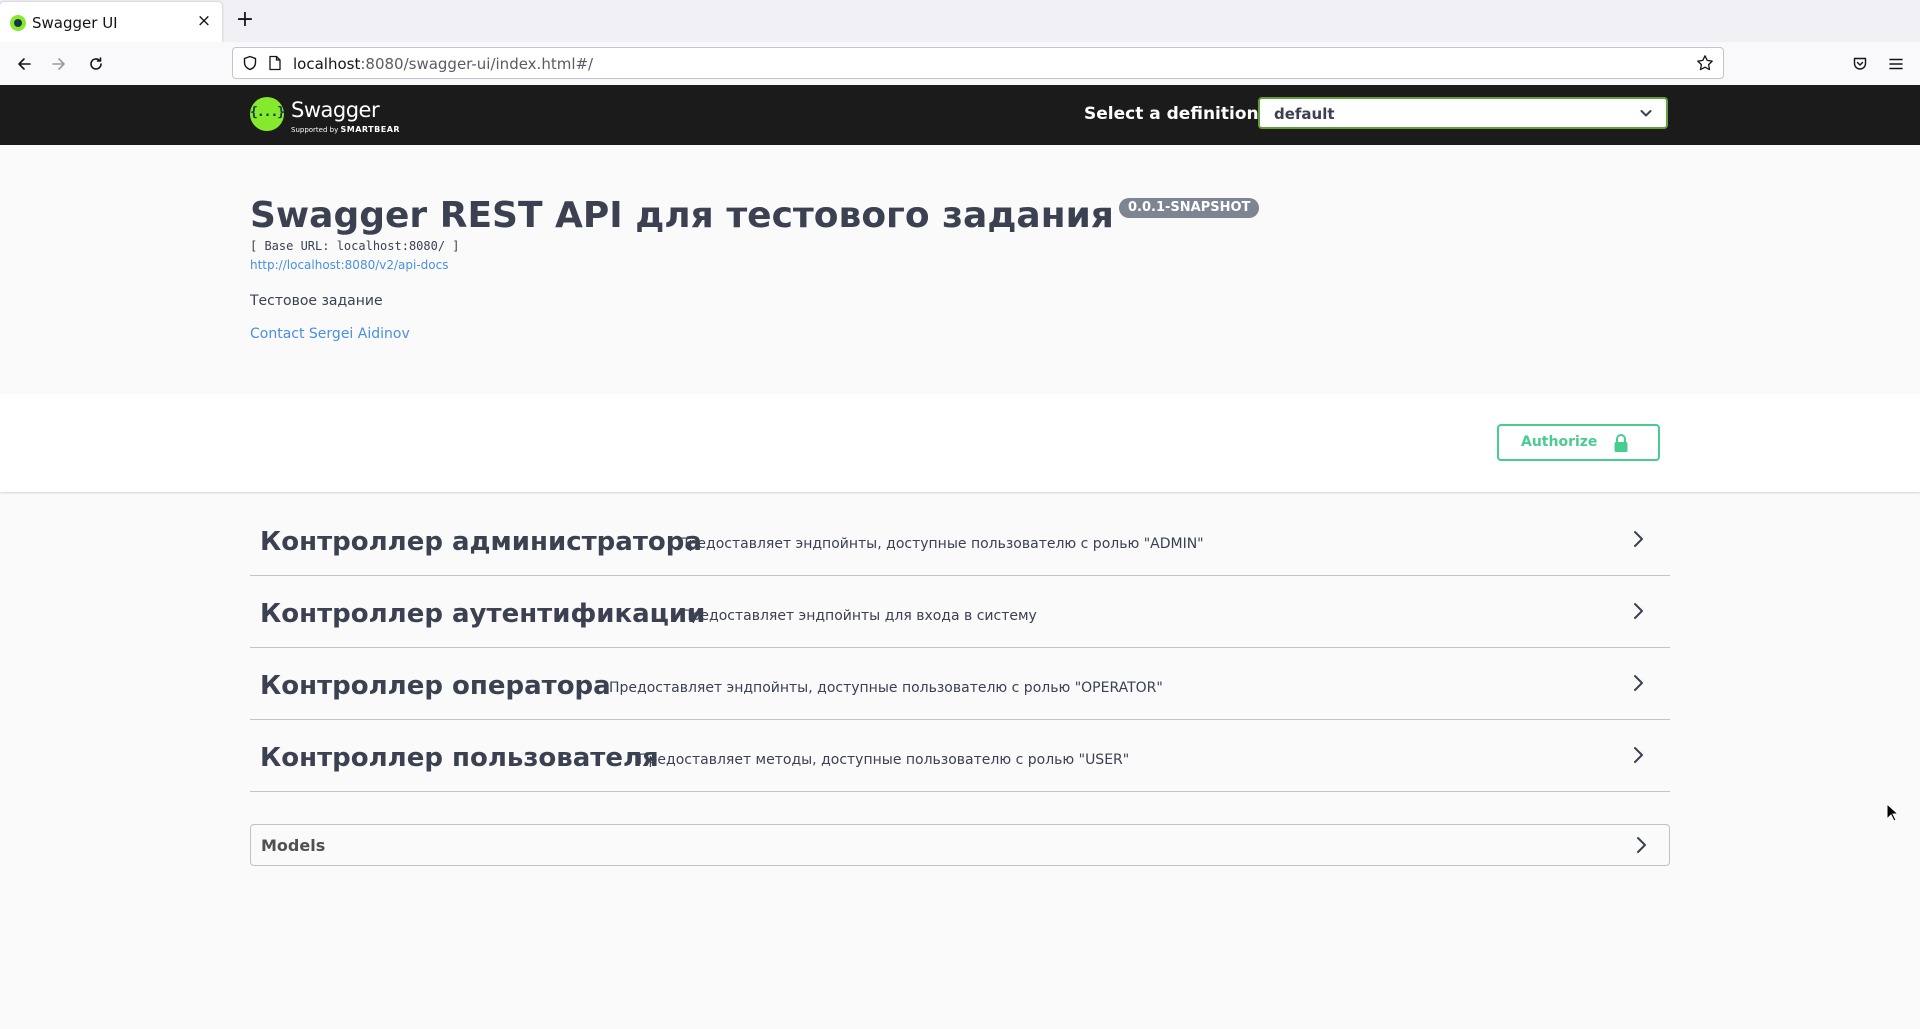 This screenshot has height=1029, width=1920. What do you see at coordinates (330, 334) in the screenshot?
I see `contact-link: Contact Sergei Aidinov` at bounding box center [330, 334].